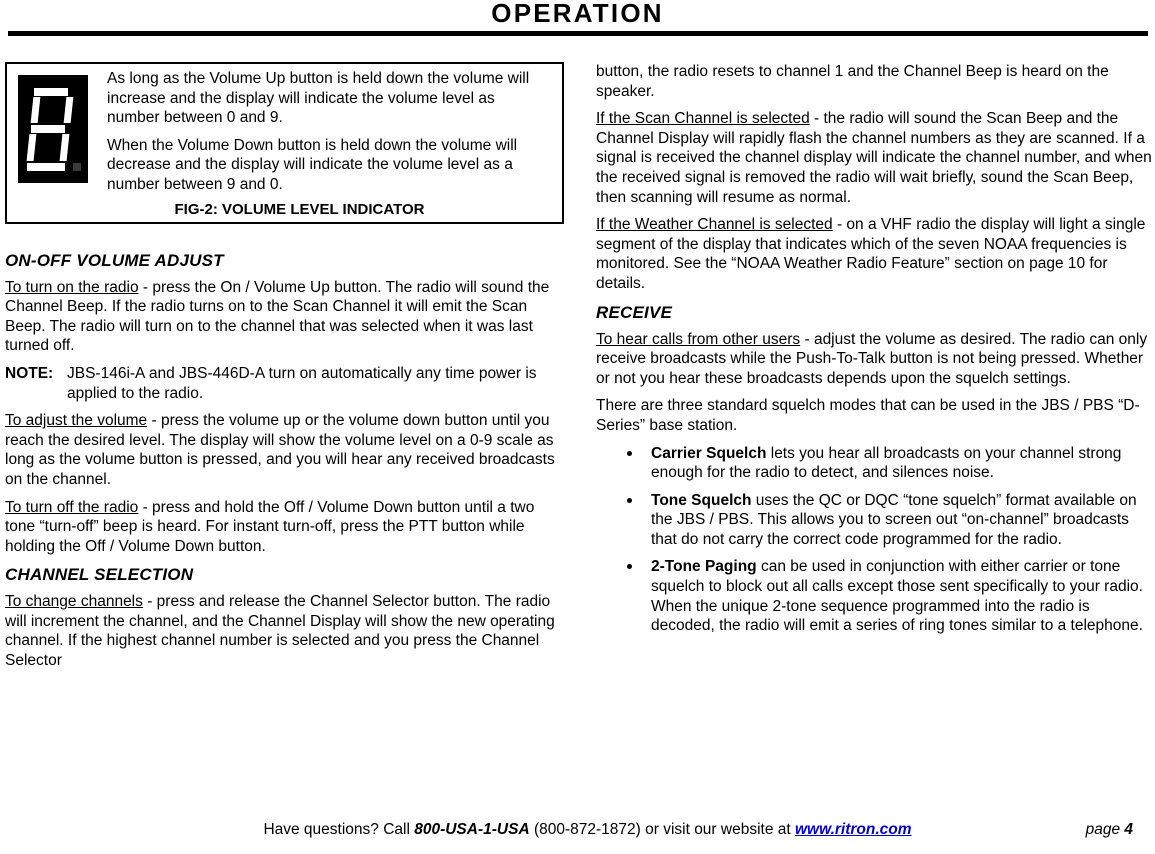  I want to click on segment-f-icon, so click(35, 110).